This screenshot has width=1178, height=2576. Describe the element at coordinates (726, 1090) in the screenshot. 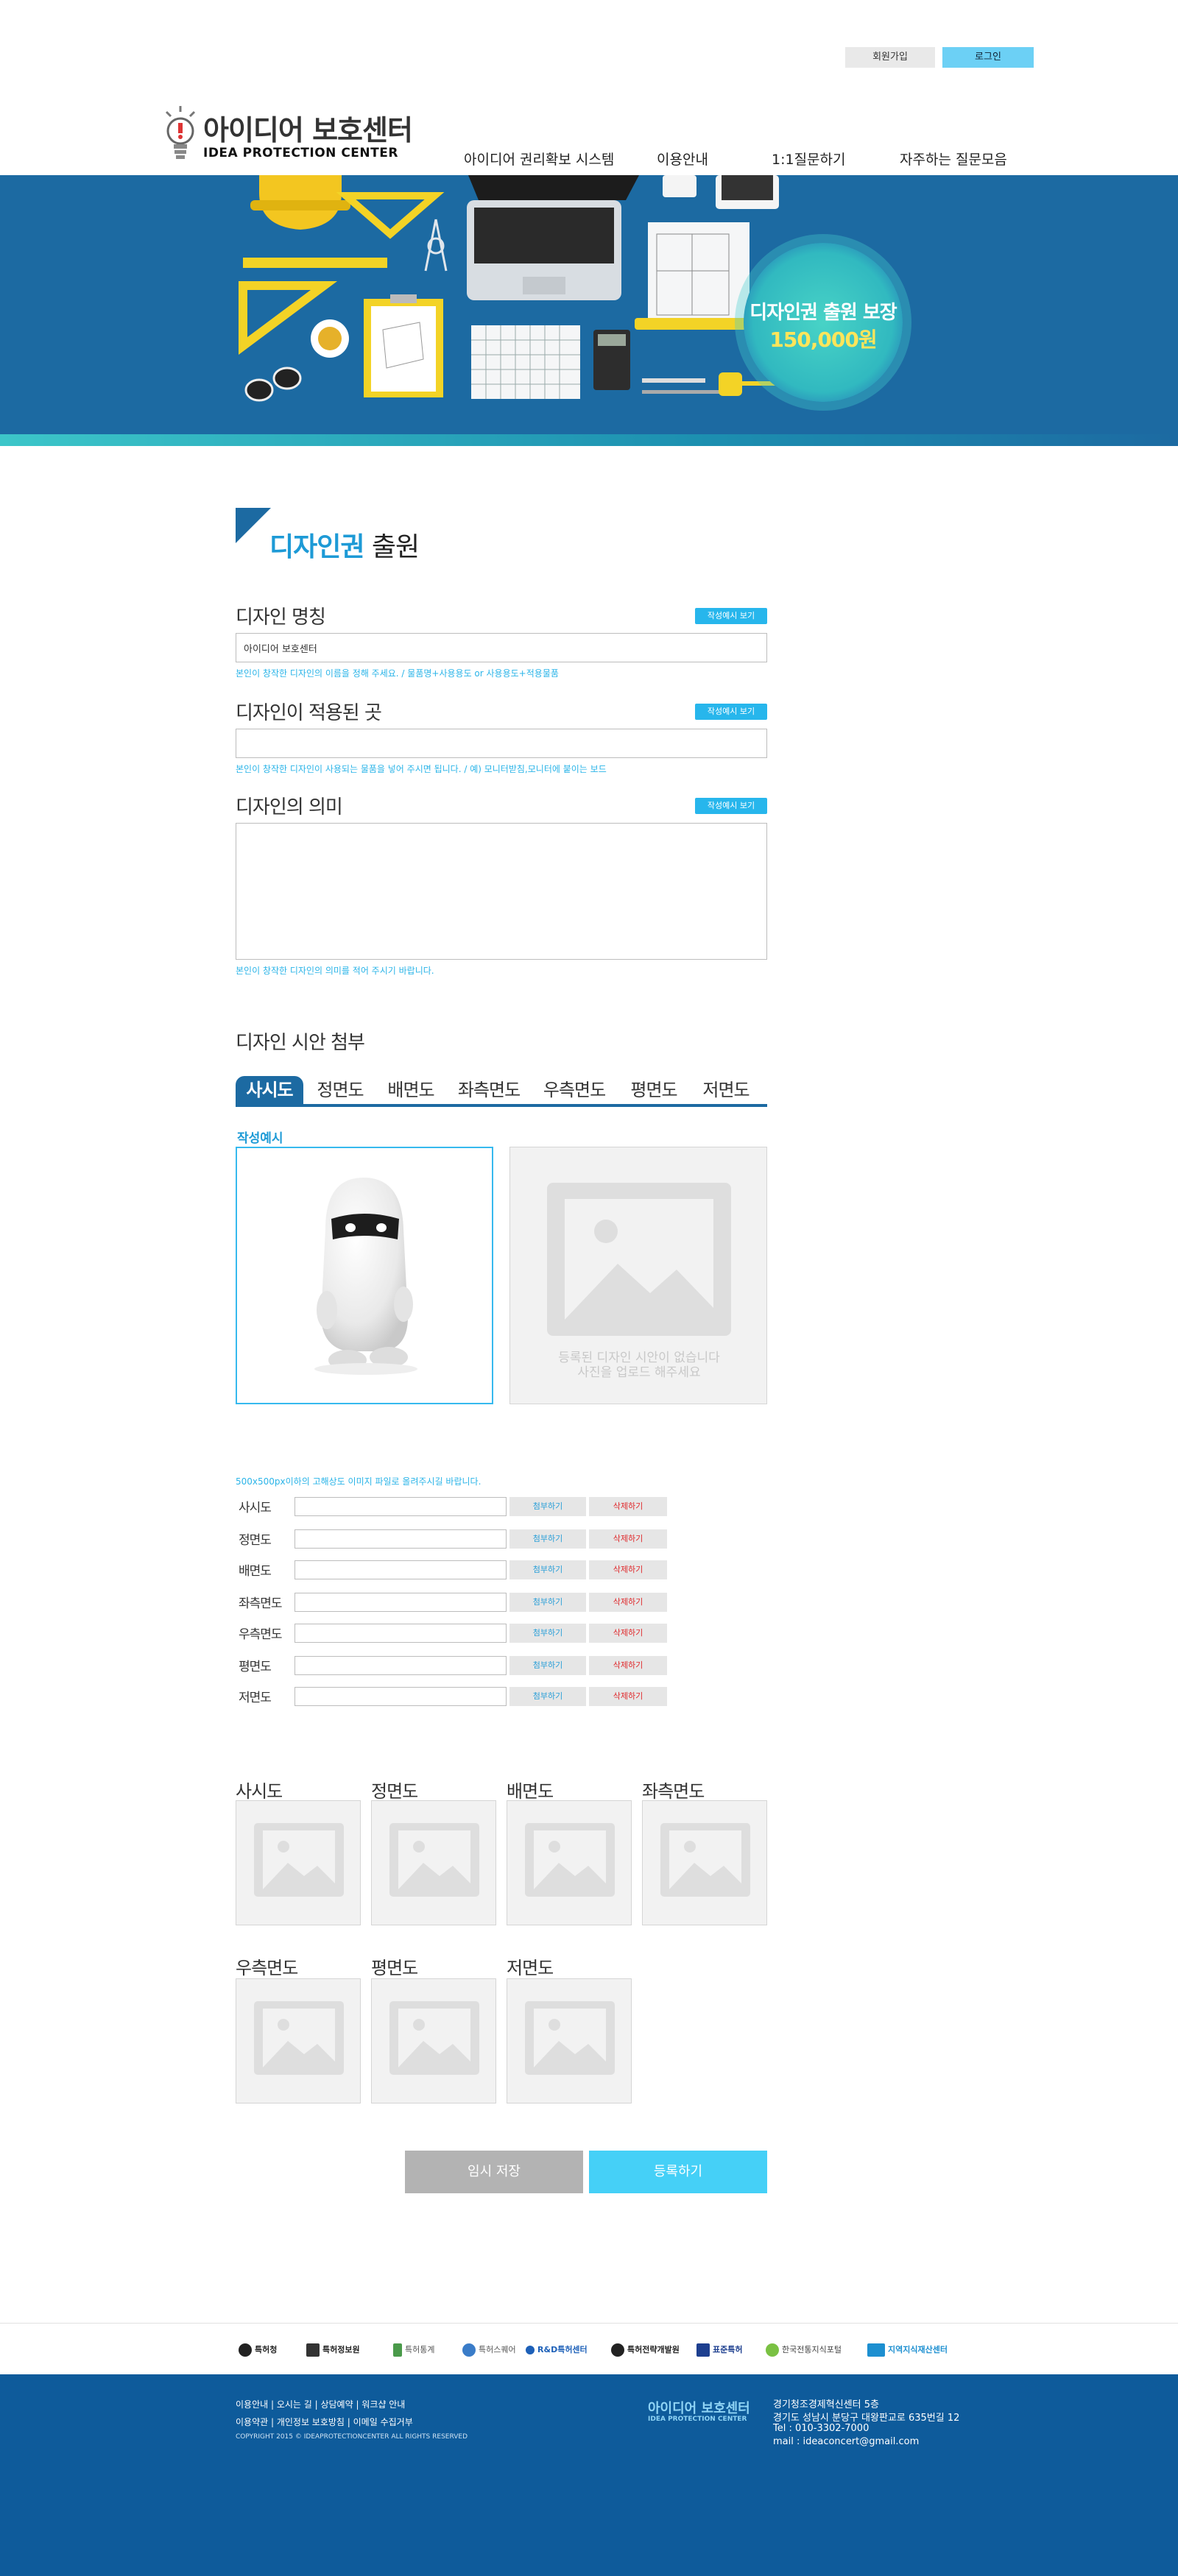

I see `tab-bottom: 저면도` at that location.